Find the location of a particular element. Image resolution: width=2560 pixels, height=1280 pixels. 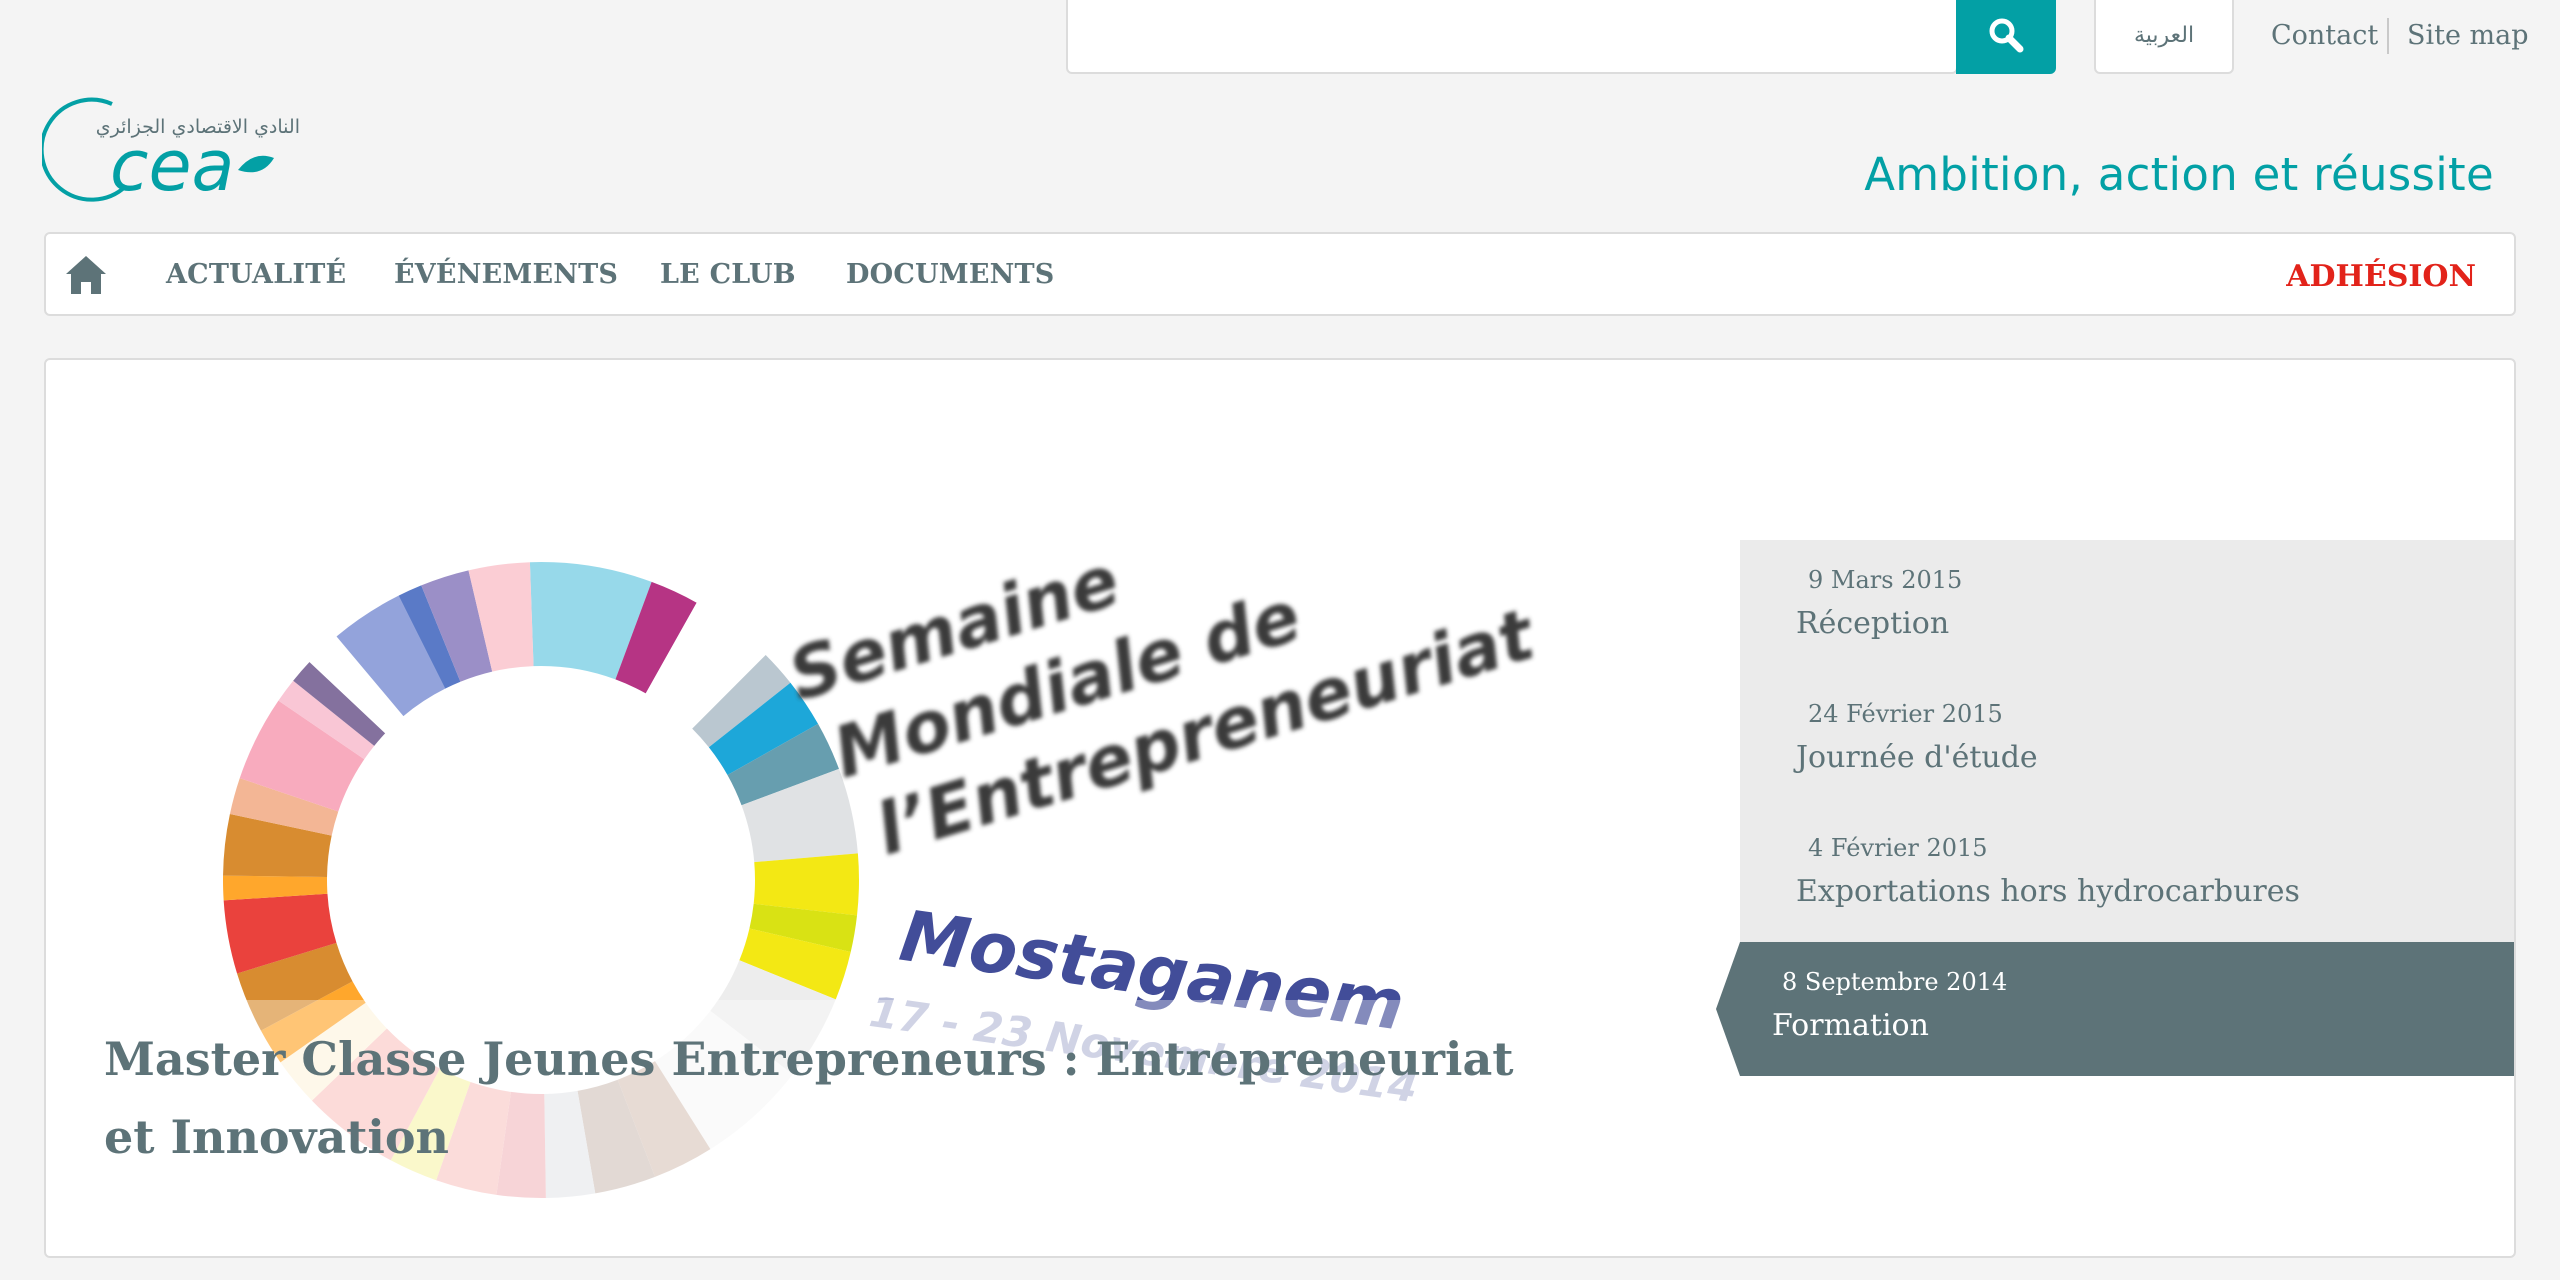

logo-arabic-text: النادي الاقتصادي الجزائري is located at coordinates (197, 127).